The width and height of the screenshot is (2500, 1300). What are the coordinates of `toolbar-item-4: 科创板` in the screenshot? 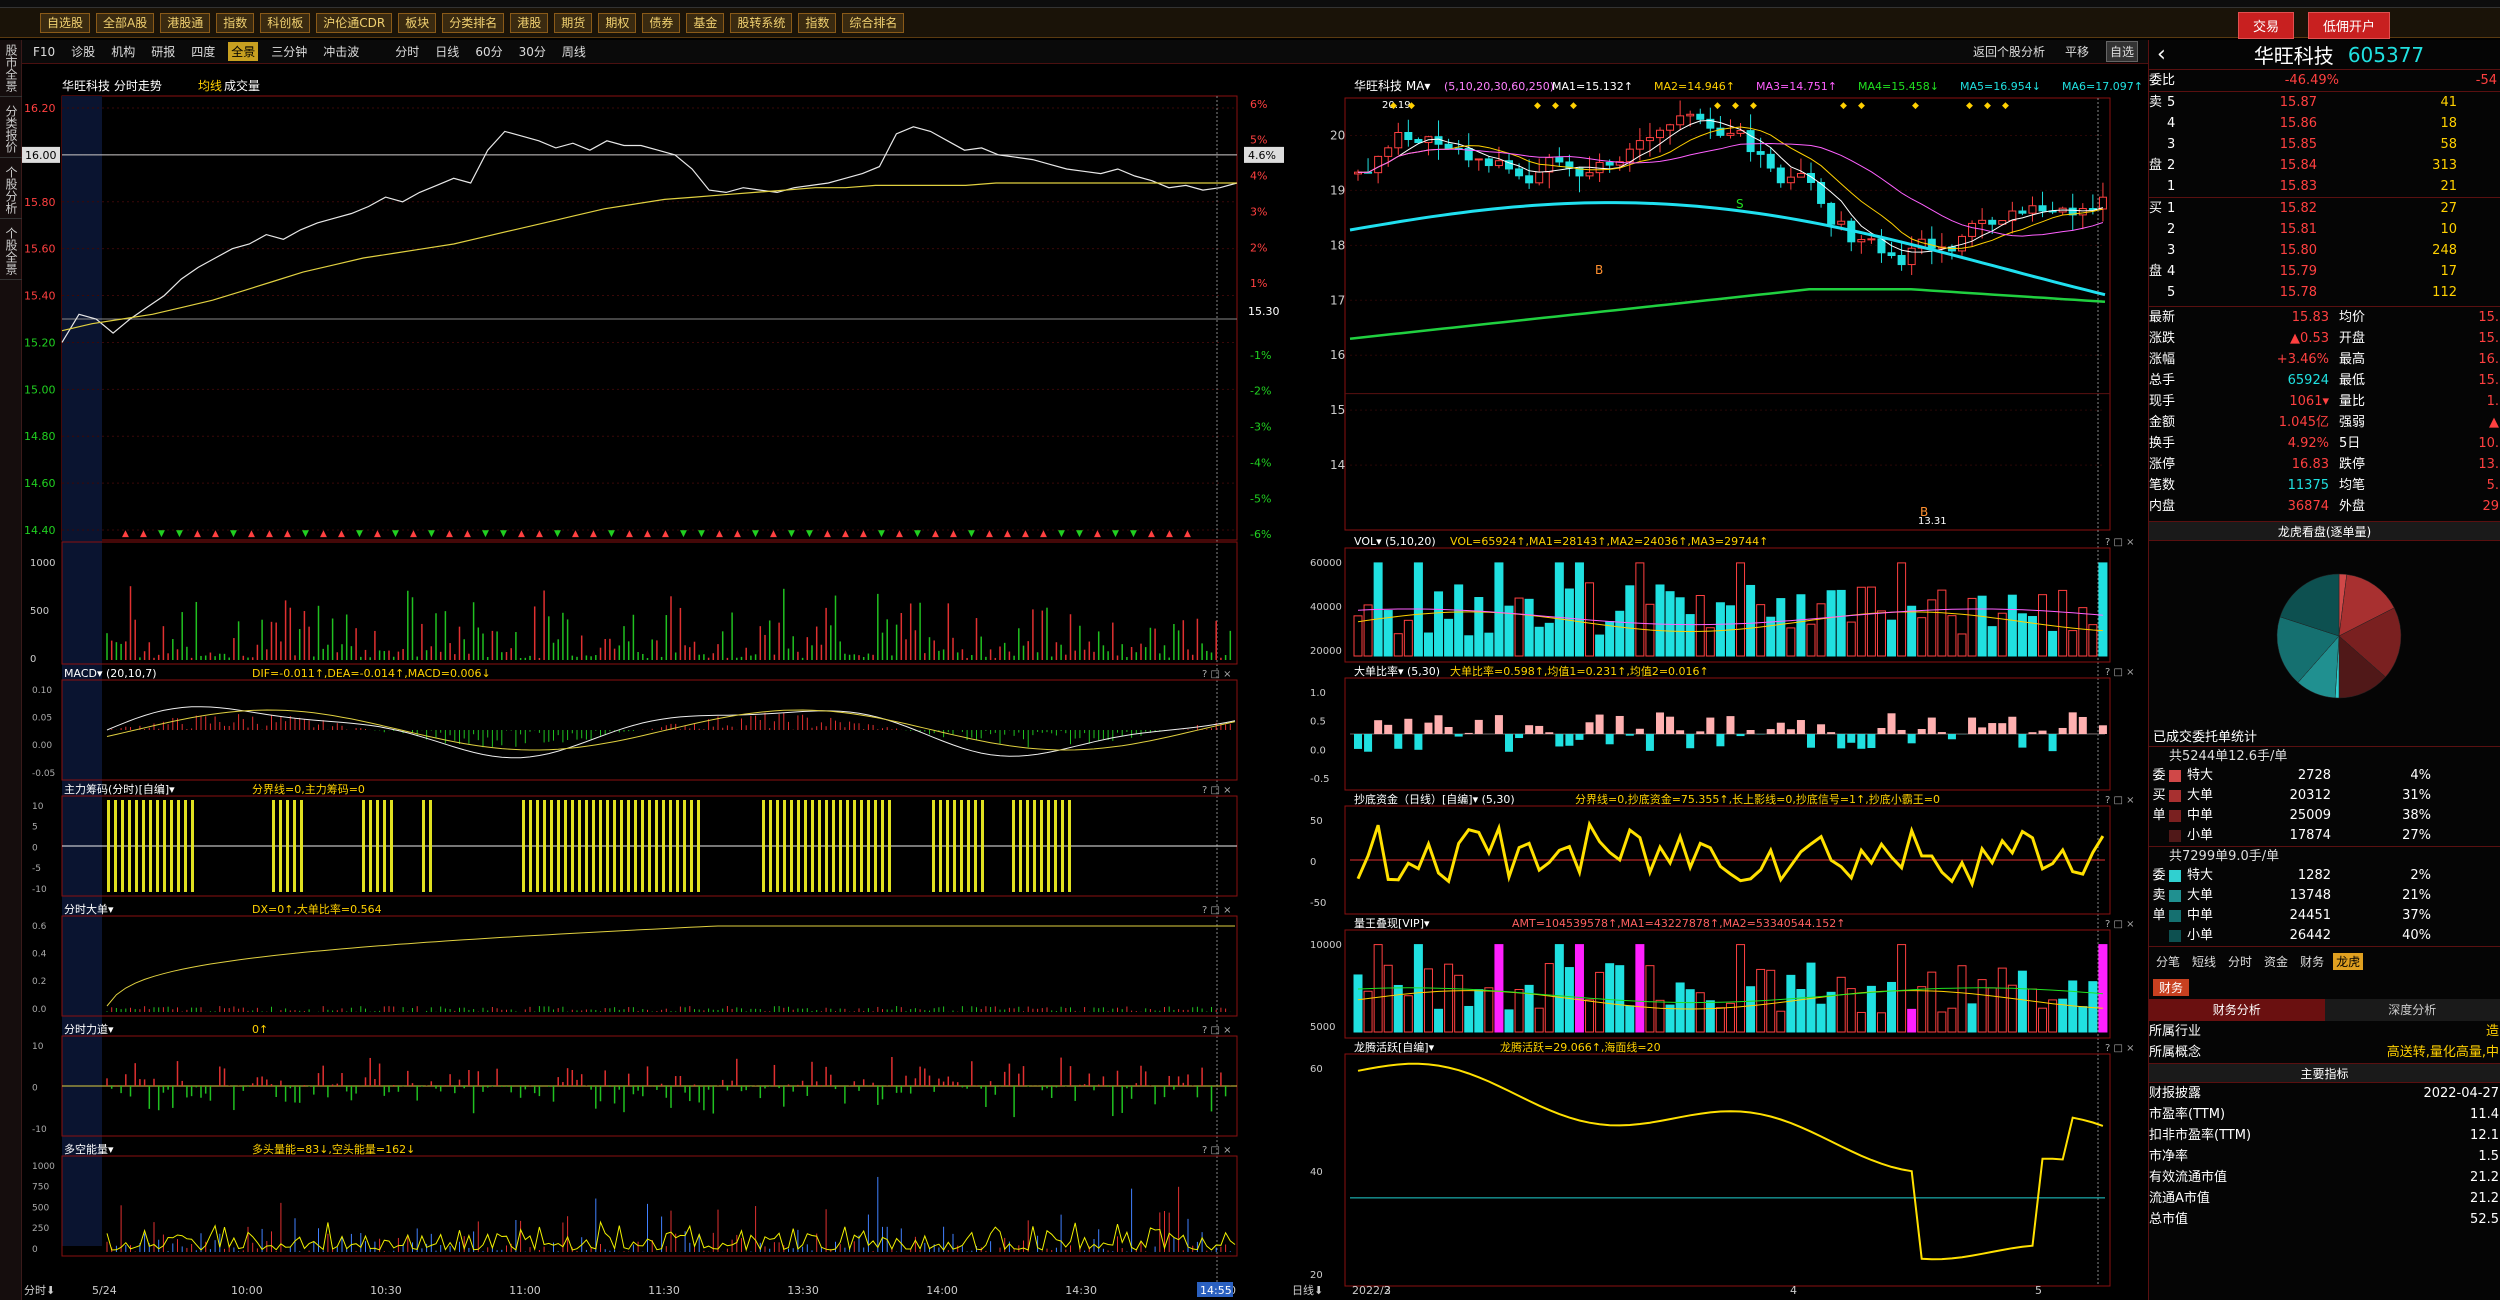 It's located at (285, 22).